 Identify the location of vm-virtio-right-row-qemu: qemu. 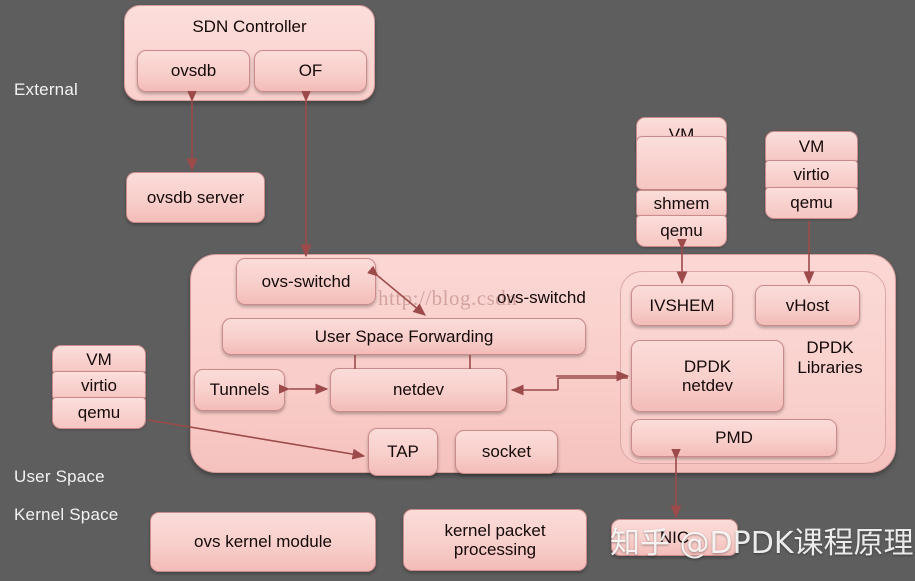
(811, 203).